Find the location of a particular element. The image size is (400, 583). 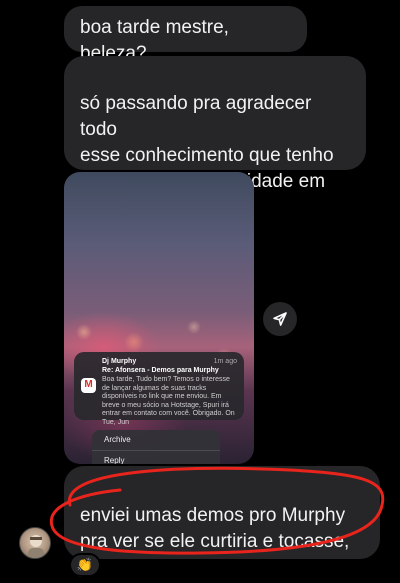

message-bubble: boa tarde mestre, beleza? is located at coordinates (185, 35).